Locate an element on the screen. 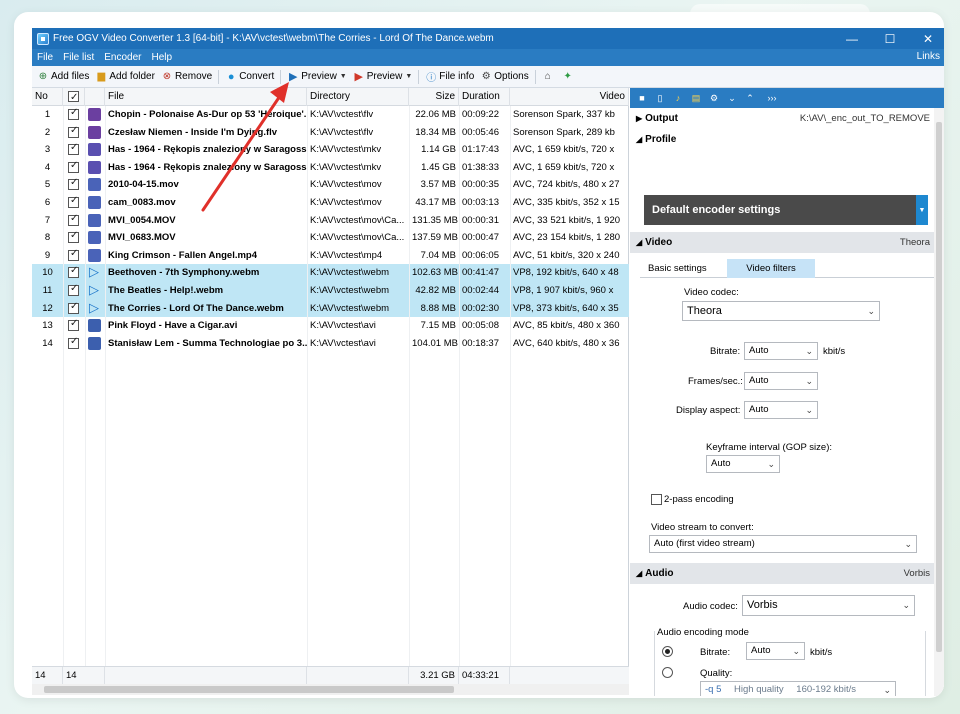  row-size: 1.45 GB is located at coordinates (438, 167).